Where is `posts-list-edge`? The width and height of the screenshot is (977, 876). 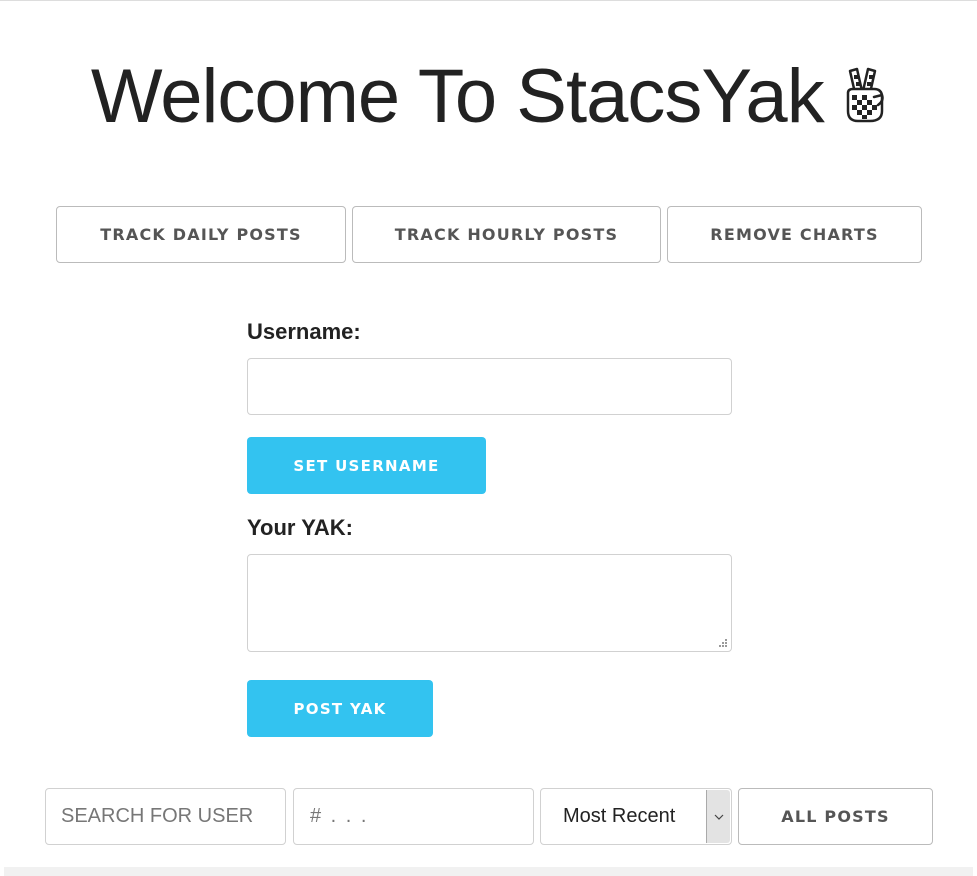 posts-list-edge is located at coordinates (488, 871).